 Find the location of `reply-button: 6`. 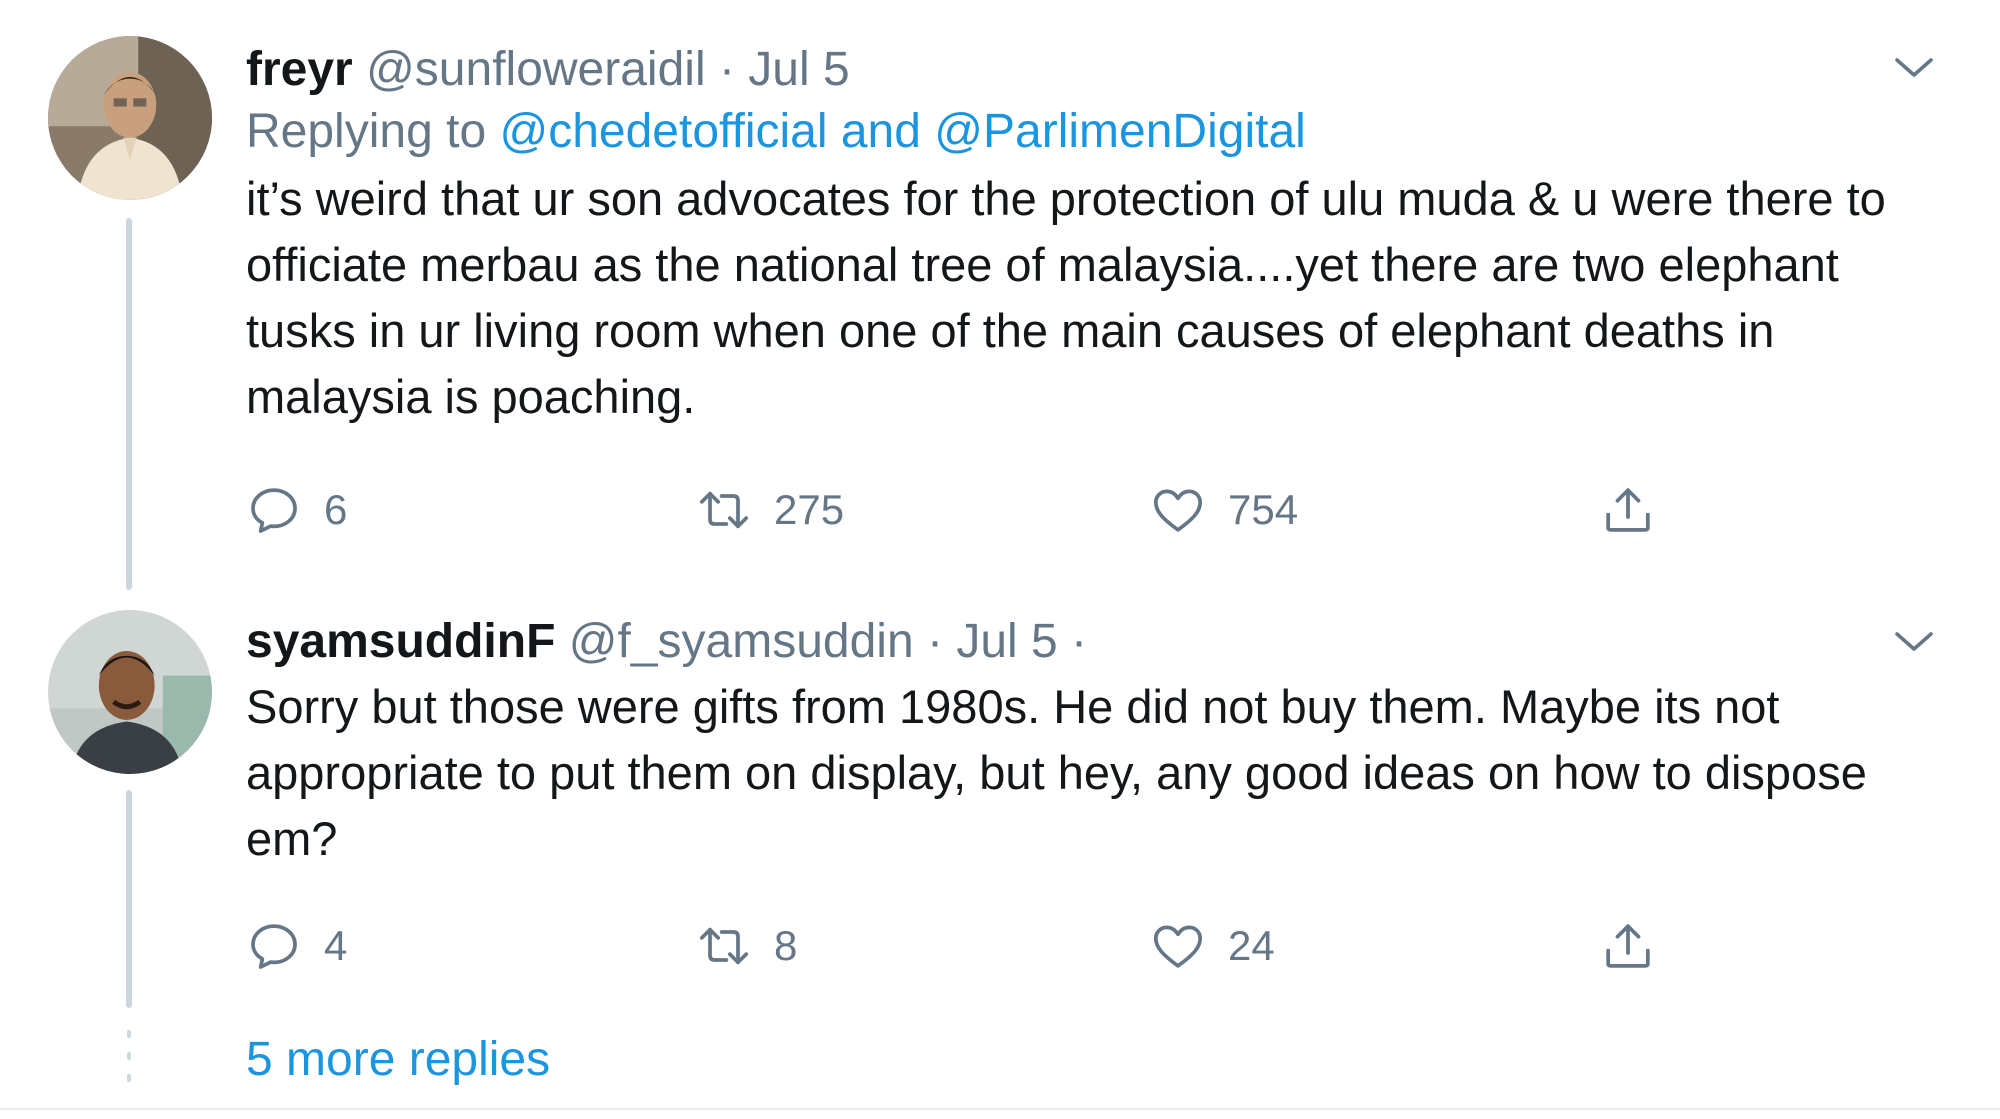

reply-button: 6 is located at coordinates (296, 510).